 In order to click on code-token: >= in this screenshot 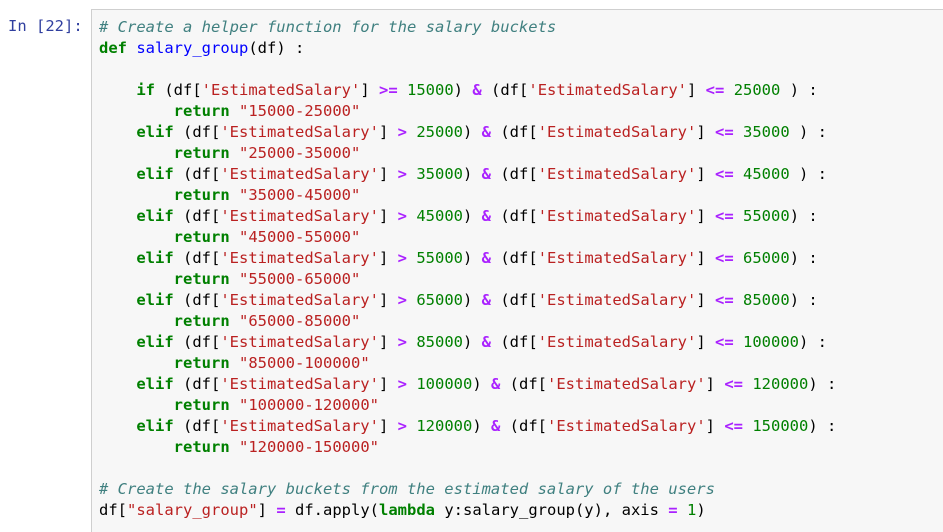, I will do `click(388, 90)`.